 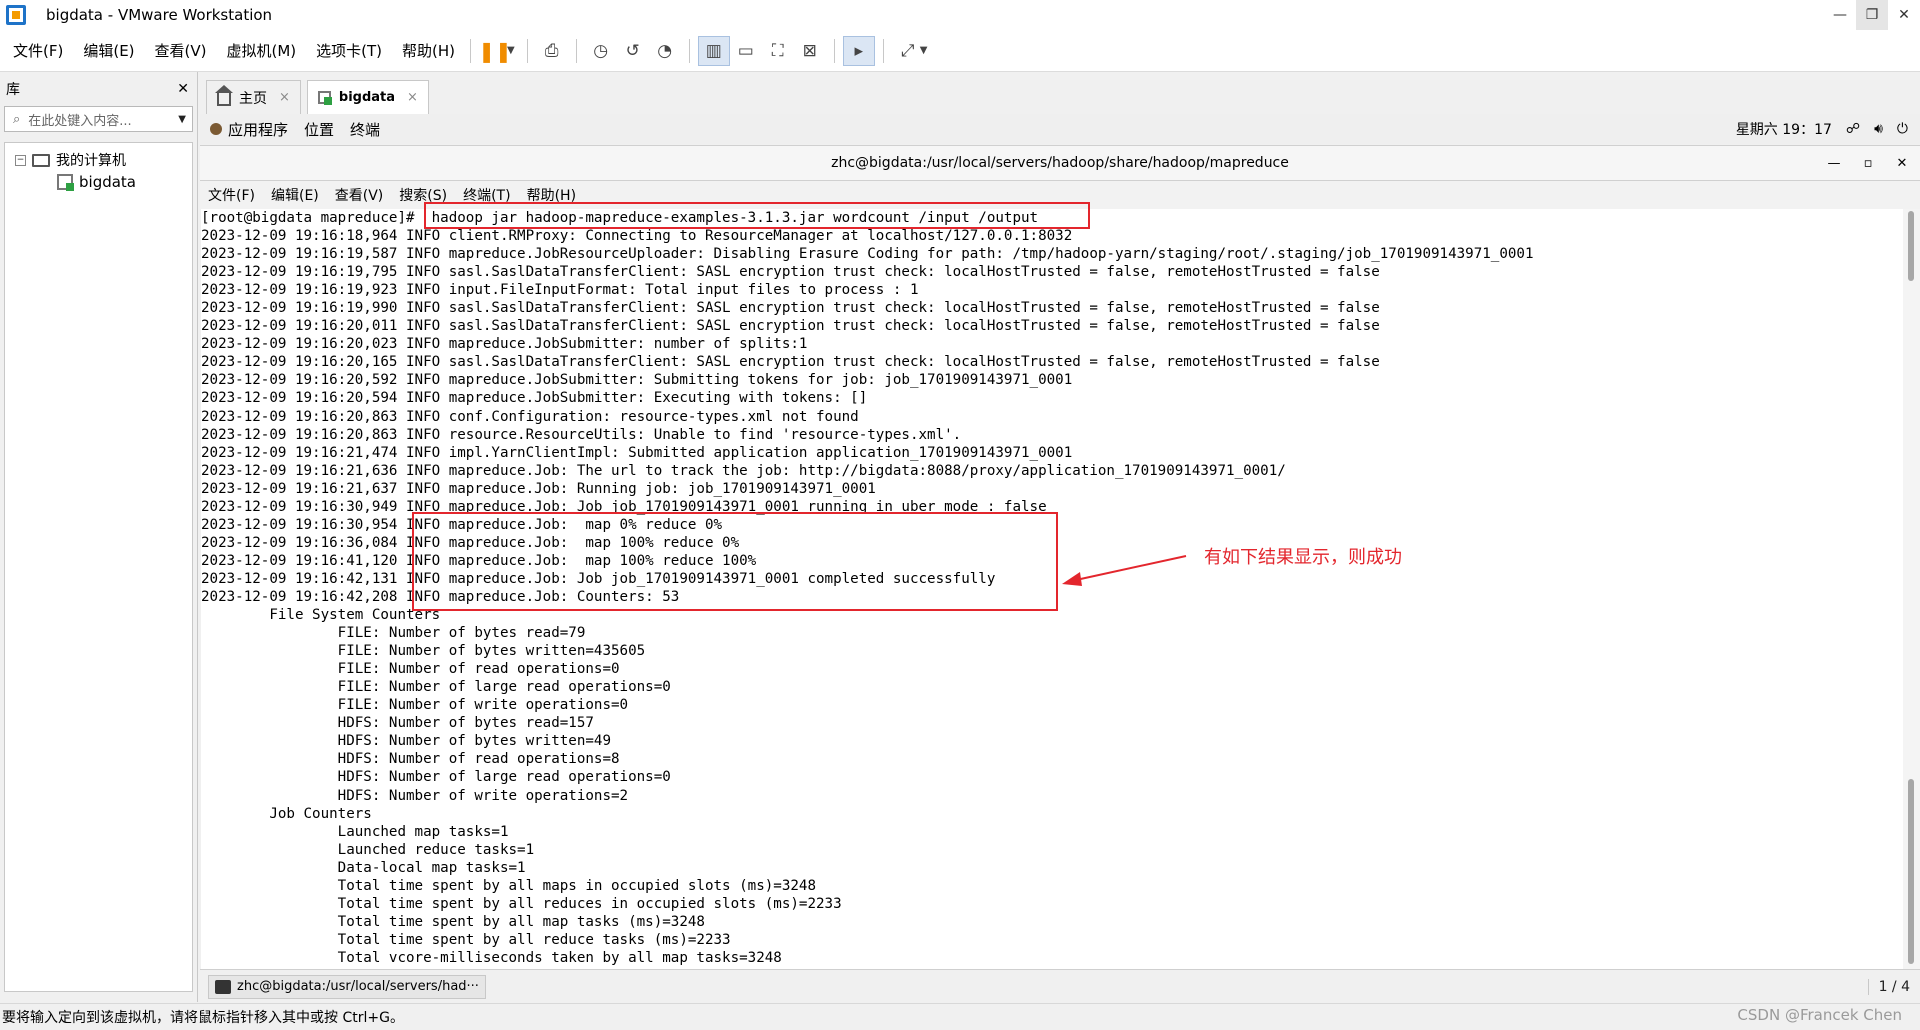 I want to click on library-tree: − 我的计算机 bigdata, so click(x=98, y=567).